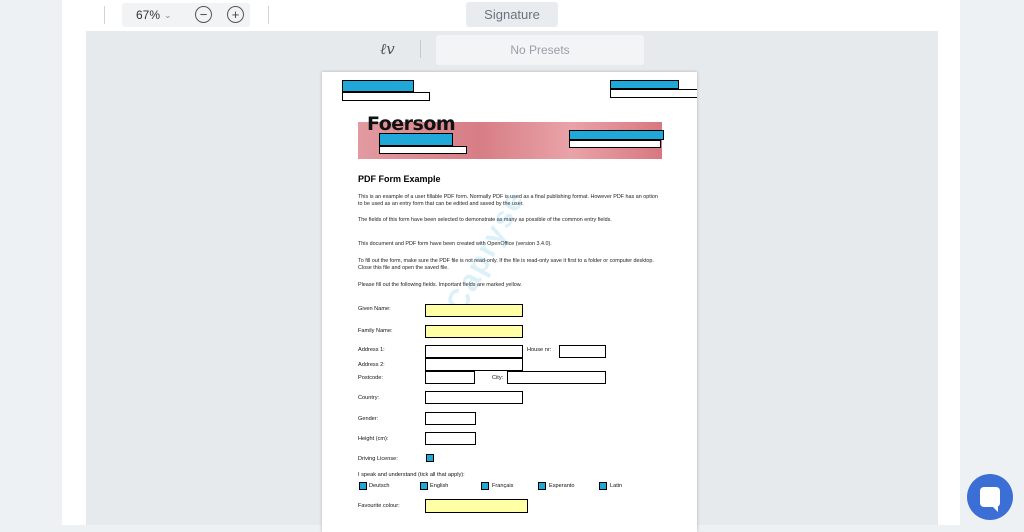 The width and height of the screenshot is (1024, 532). What do you see at coordinates (371, 365) in the screenshot?
I see `address2-label: Address 2:` at bounding box center [371, 365].